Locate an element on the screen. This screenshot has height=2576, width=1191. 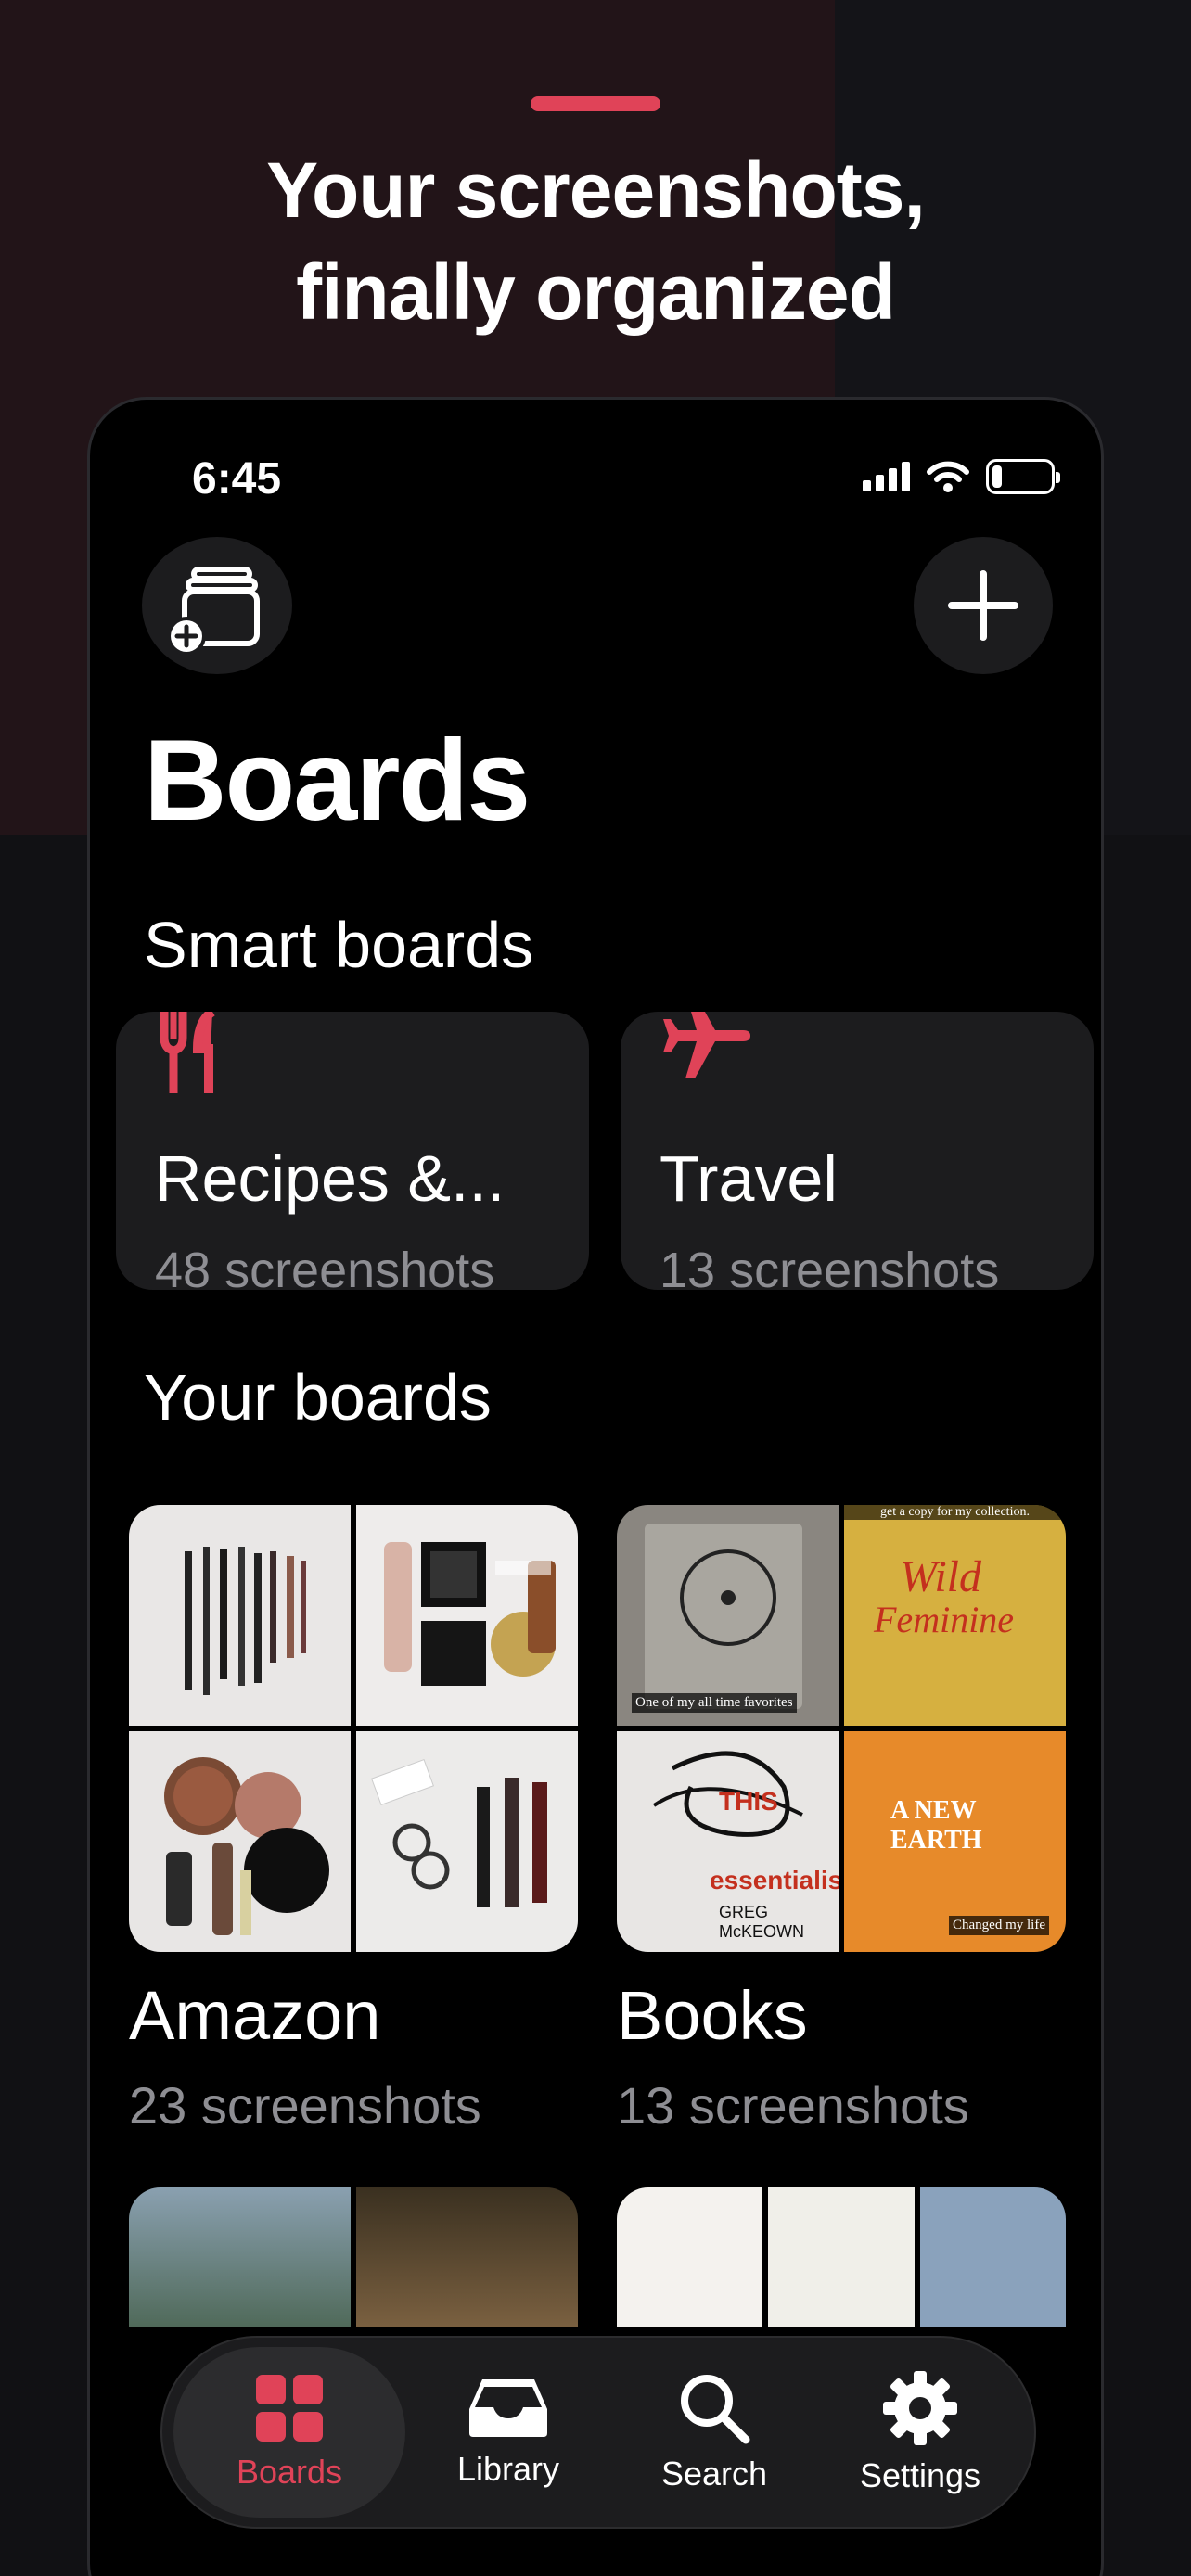
thumbnail-book-cover-1: One of my all time favorites is located at coordinates (728, 1615).